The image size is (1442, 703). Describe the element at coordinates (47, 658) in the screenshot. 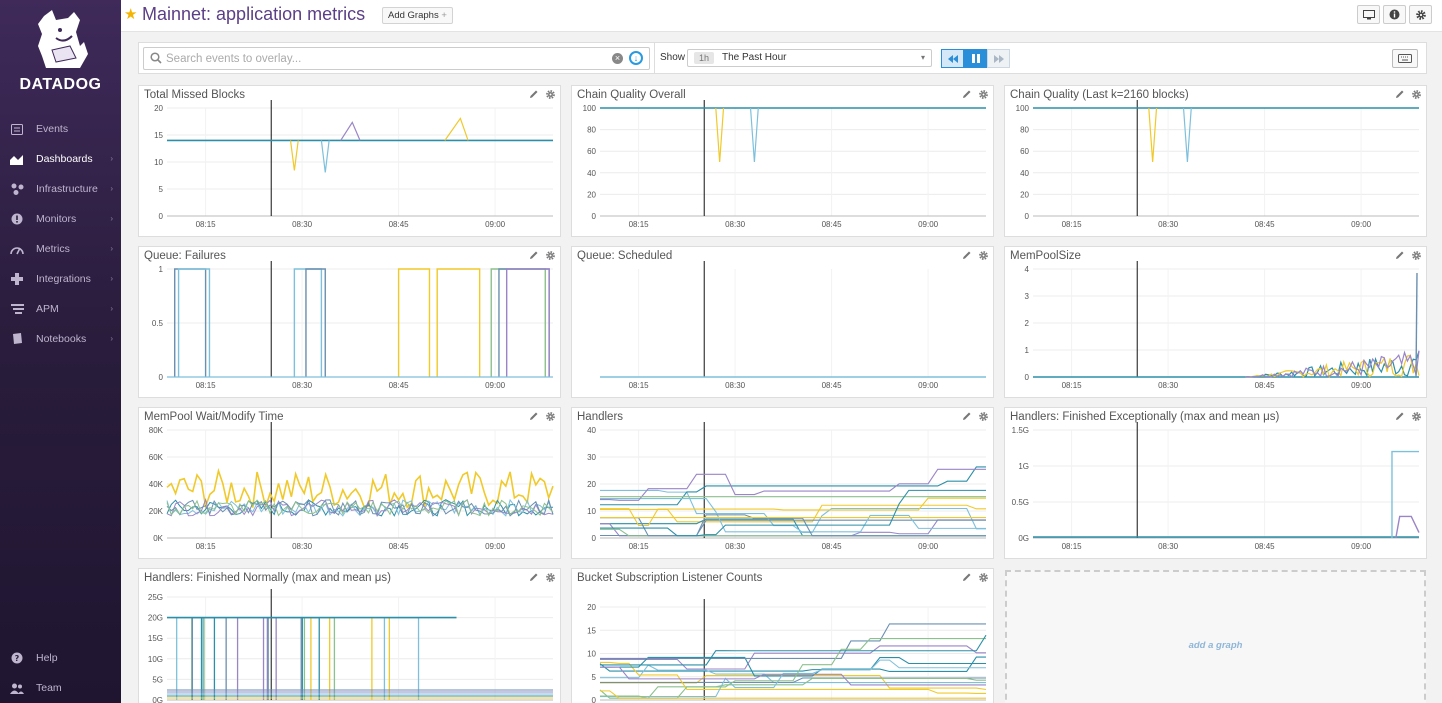

I see `sidebar-item-label: Help` at that location.